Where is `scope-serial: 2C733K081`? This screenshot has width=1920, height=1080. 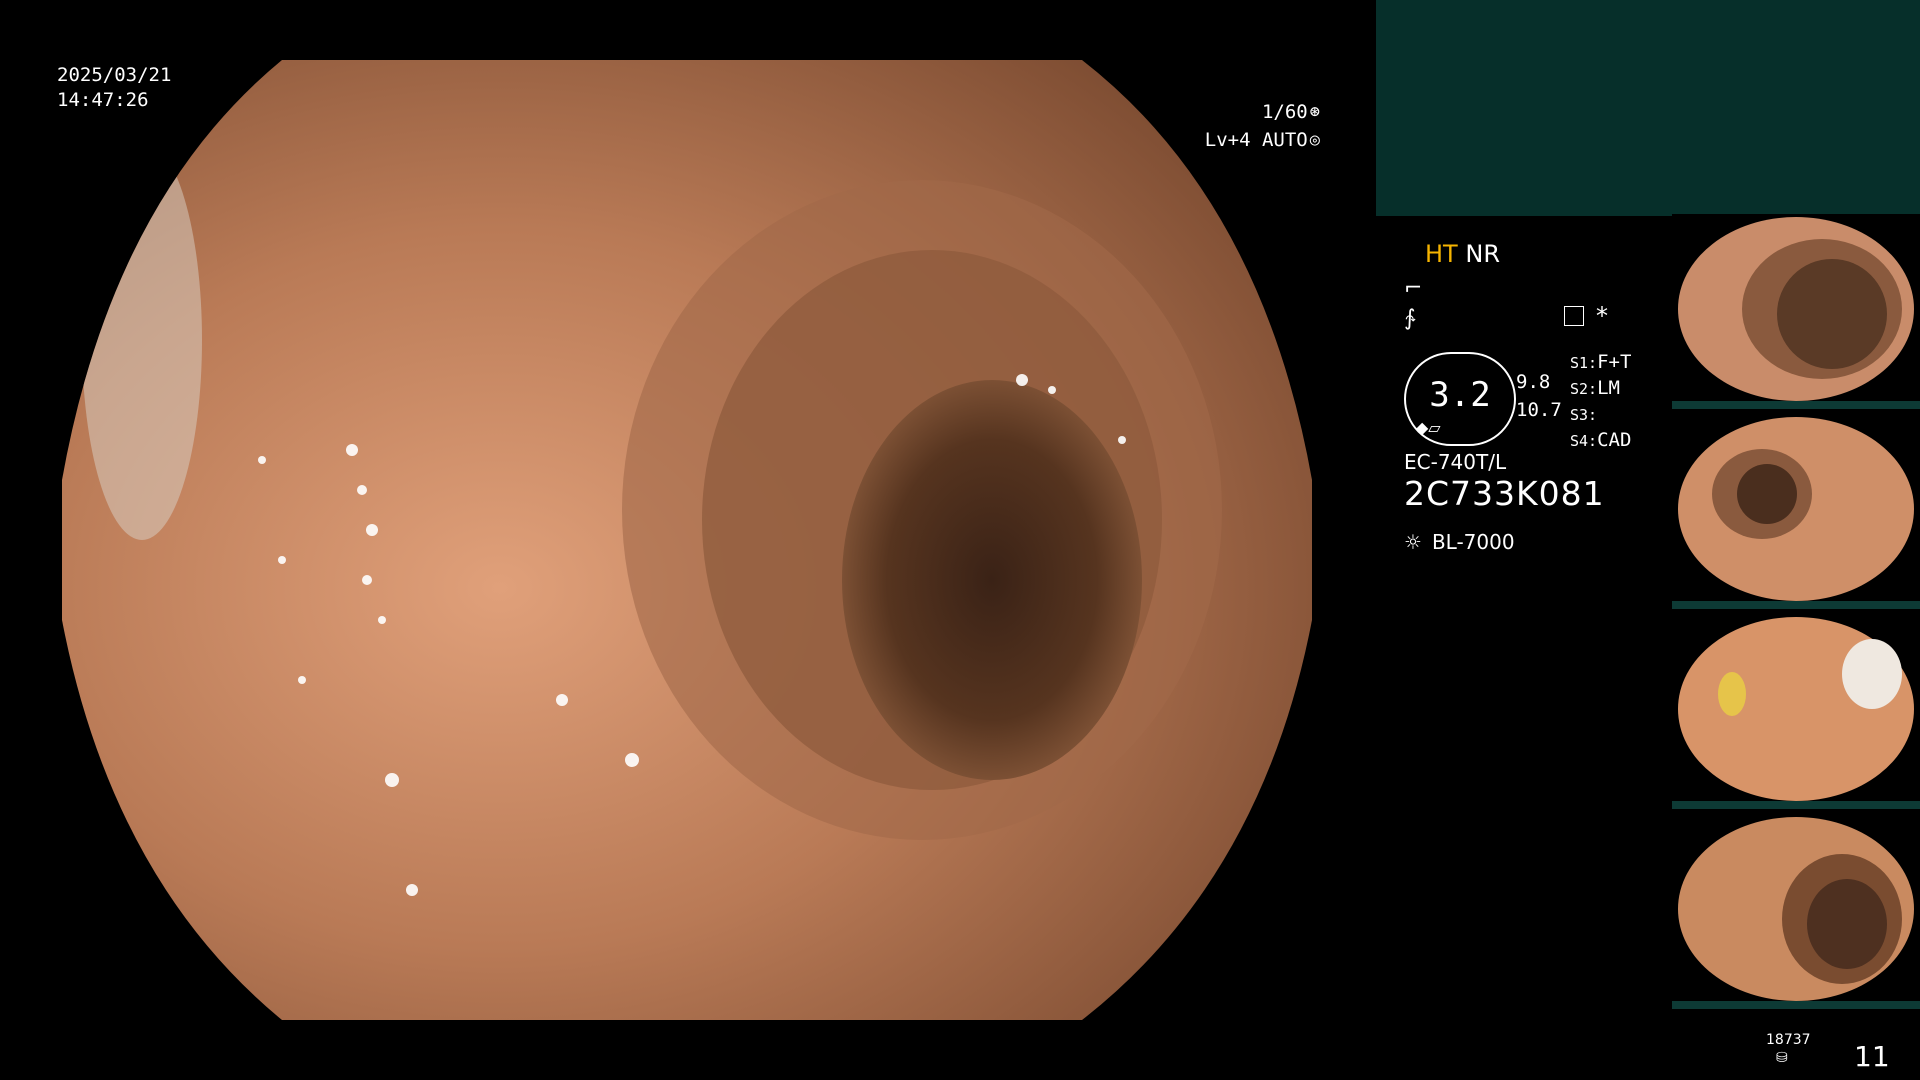 scope-serial: 2C733K081 is located at coordinates (1504, 493).